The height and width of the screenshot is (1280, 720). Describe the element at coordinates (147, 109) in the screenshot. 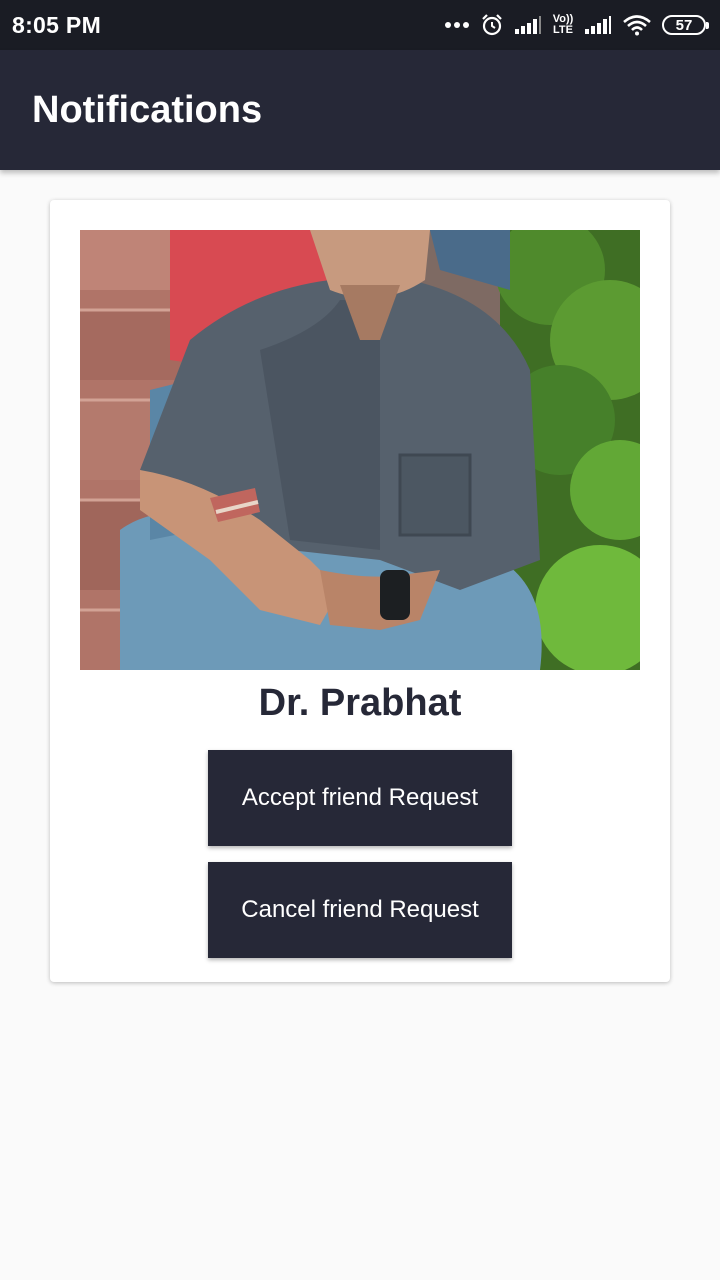

I see `page-title: Notifications` at that location.